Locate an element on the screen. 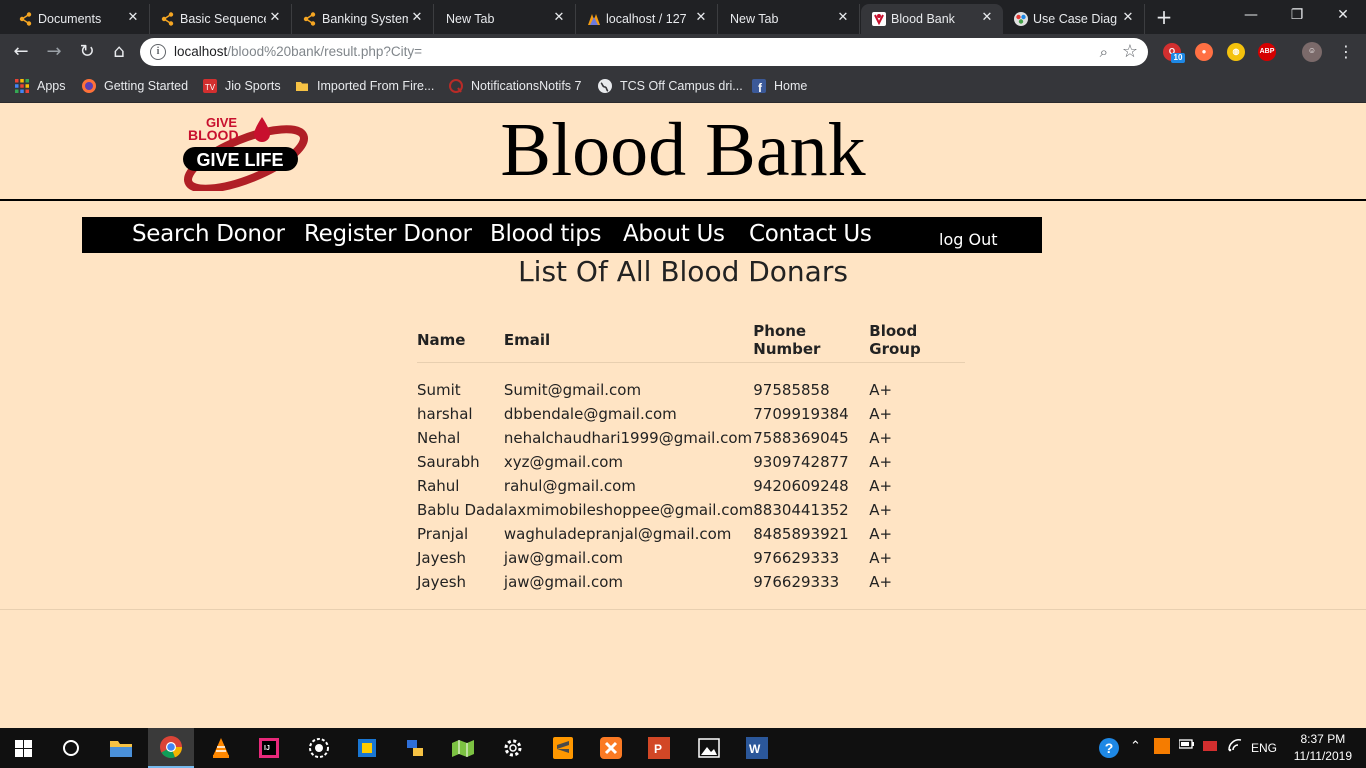  tab-title: Documents is located at coordinates (70, 19).